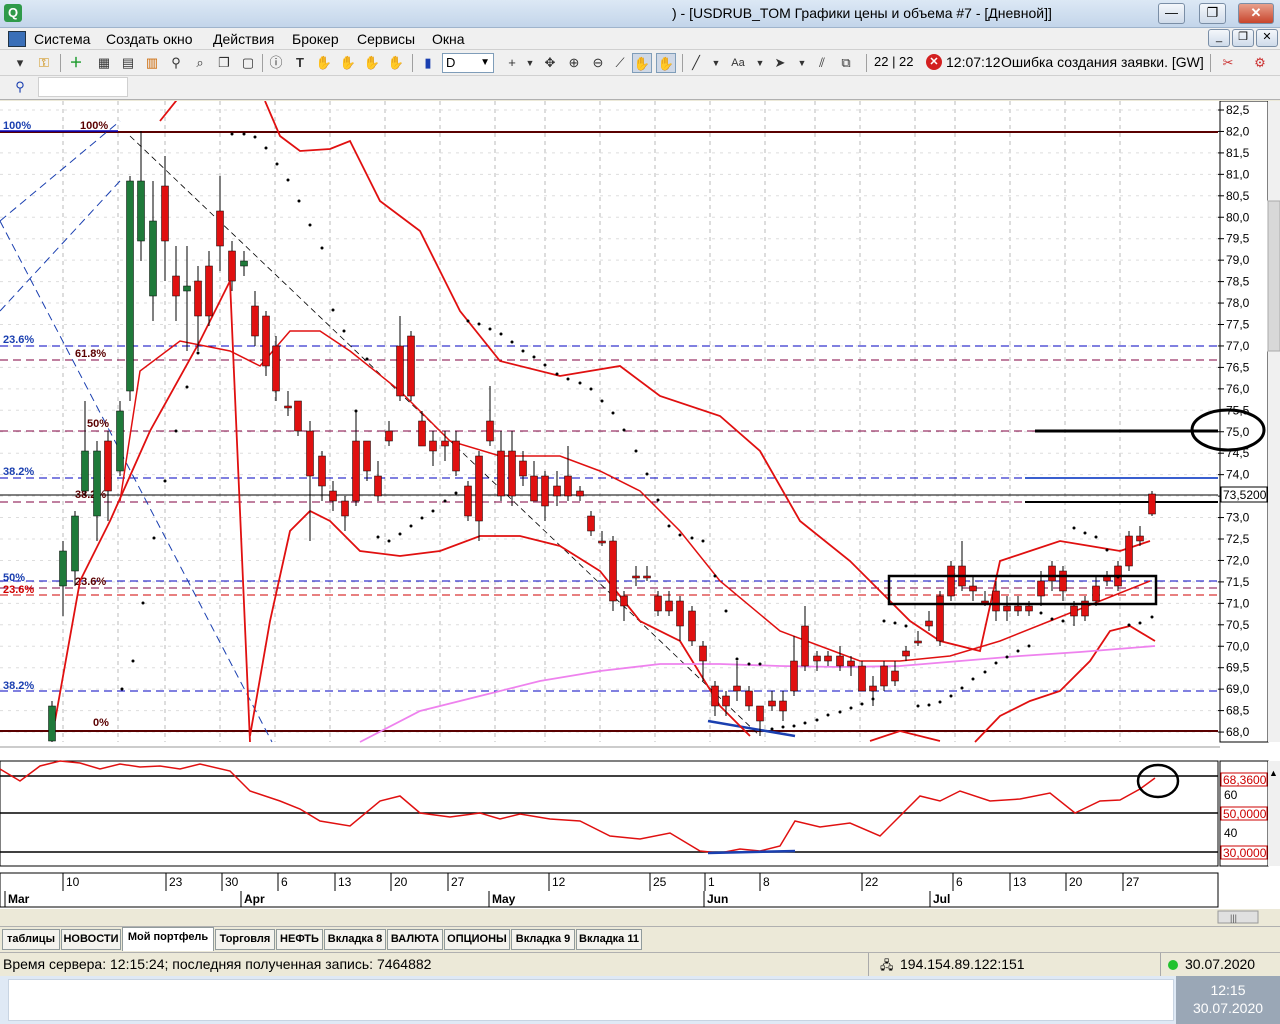 The image size is (1280, 1024). I want to click on tab-tables: таблицы, so click(31, 939).